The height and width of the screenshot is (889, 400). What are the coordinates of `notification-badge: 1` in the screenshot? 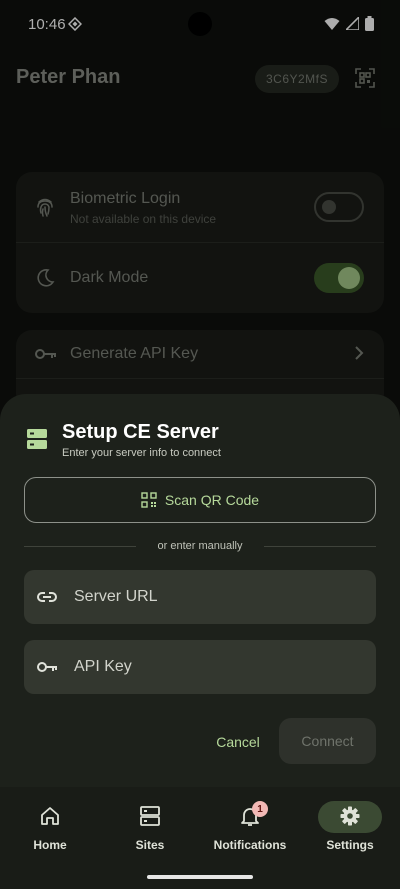 It's located at (260, 809).